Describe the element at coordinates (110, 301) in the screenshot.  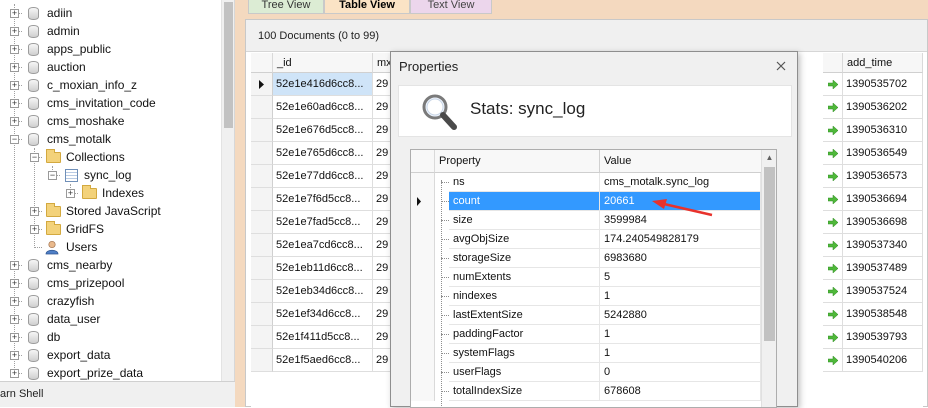
I see `tree-db-node: + crazyfish` at that location.